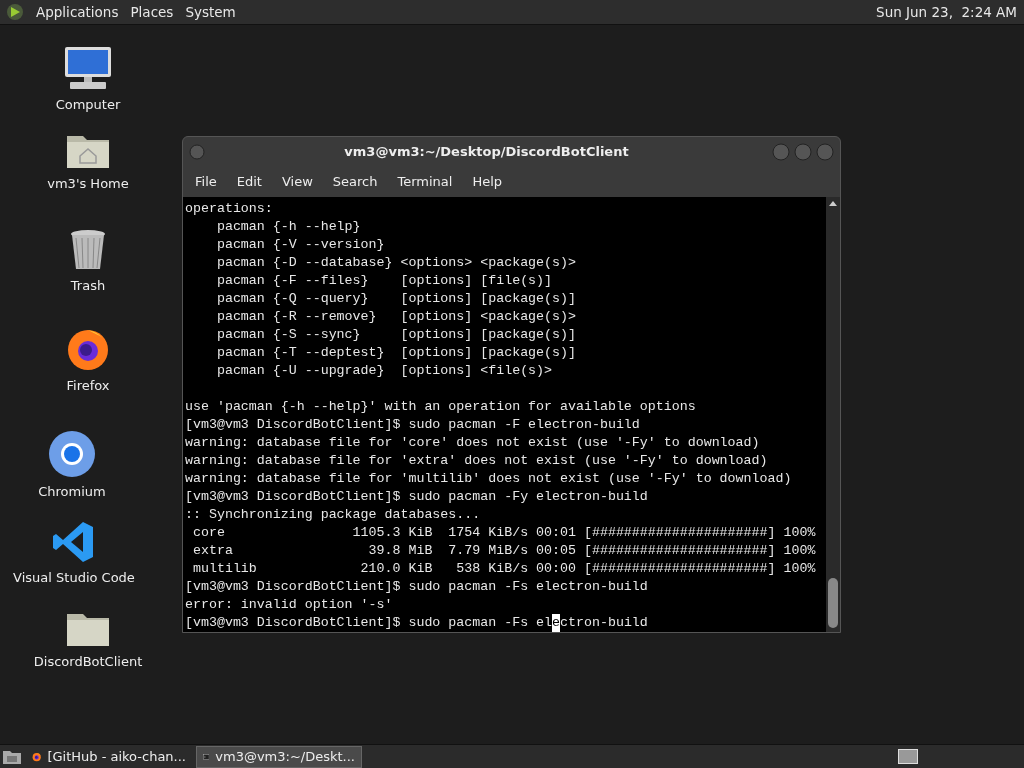  Describe the element at coordinates (229, 209) in the screenshot. I see `terminal-line: operations:` at that location.